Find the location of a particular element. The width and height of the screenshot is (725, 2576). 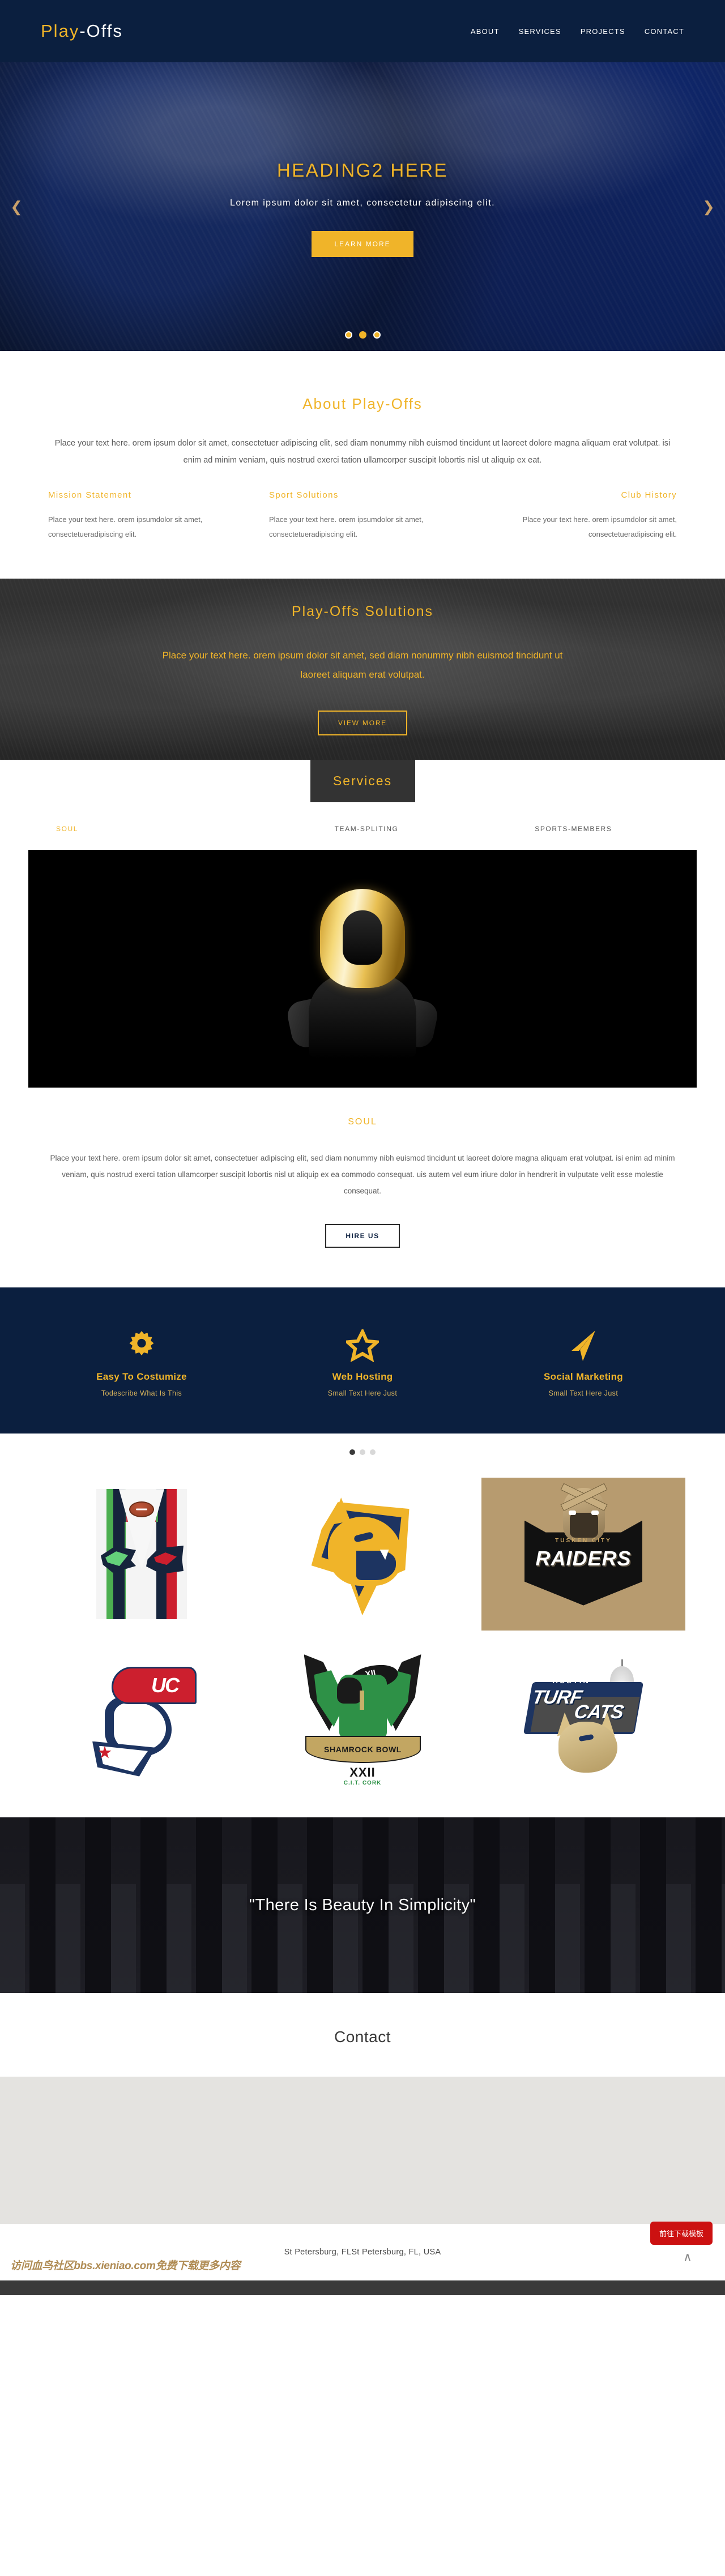

tab-soul: SOUL is located at coordinates (155, 829).